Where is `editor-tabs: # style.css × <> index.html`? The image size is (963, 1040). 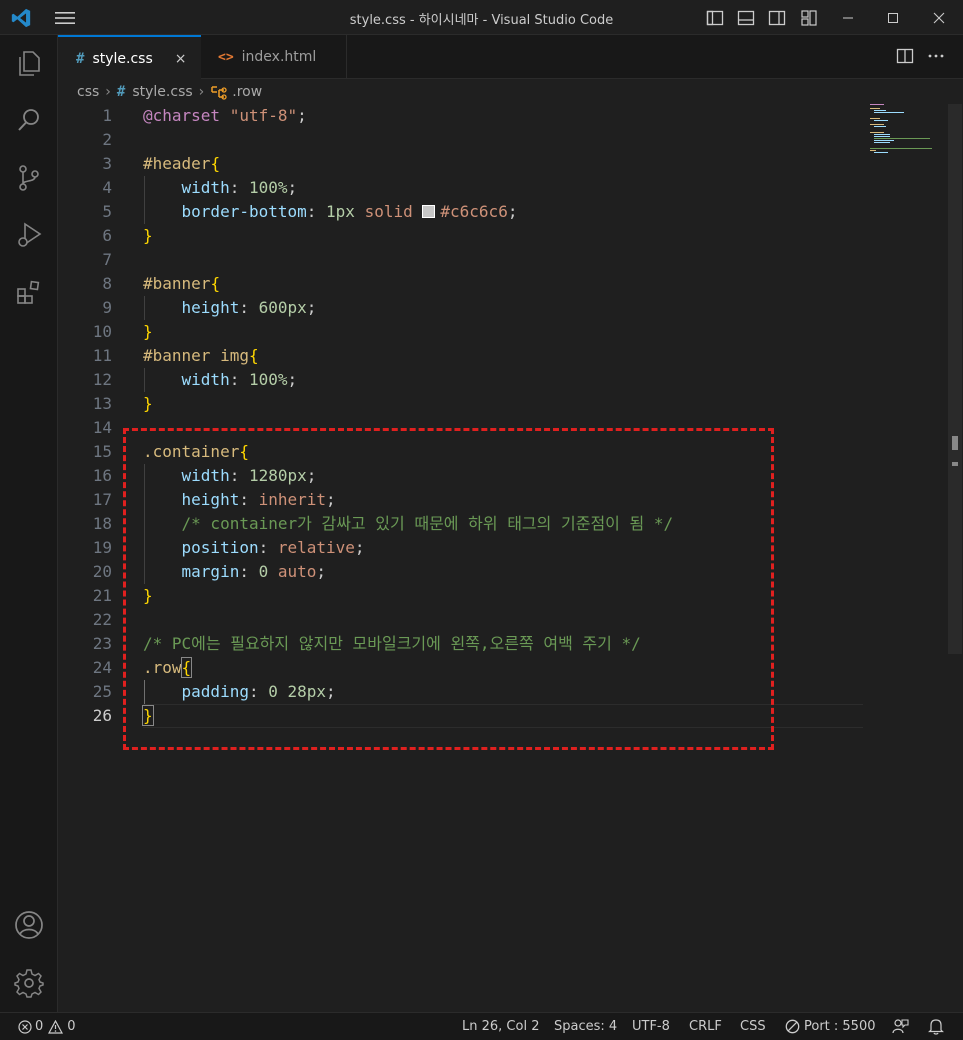 editor-tabs: # style.css × <> index.html is located at coordinates (510, 57).